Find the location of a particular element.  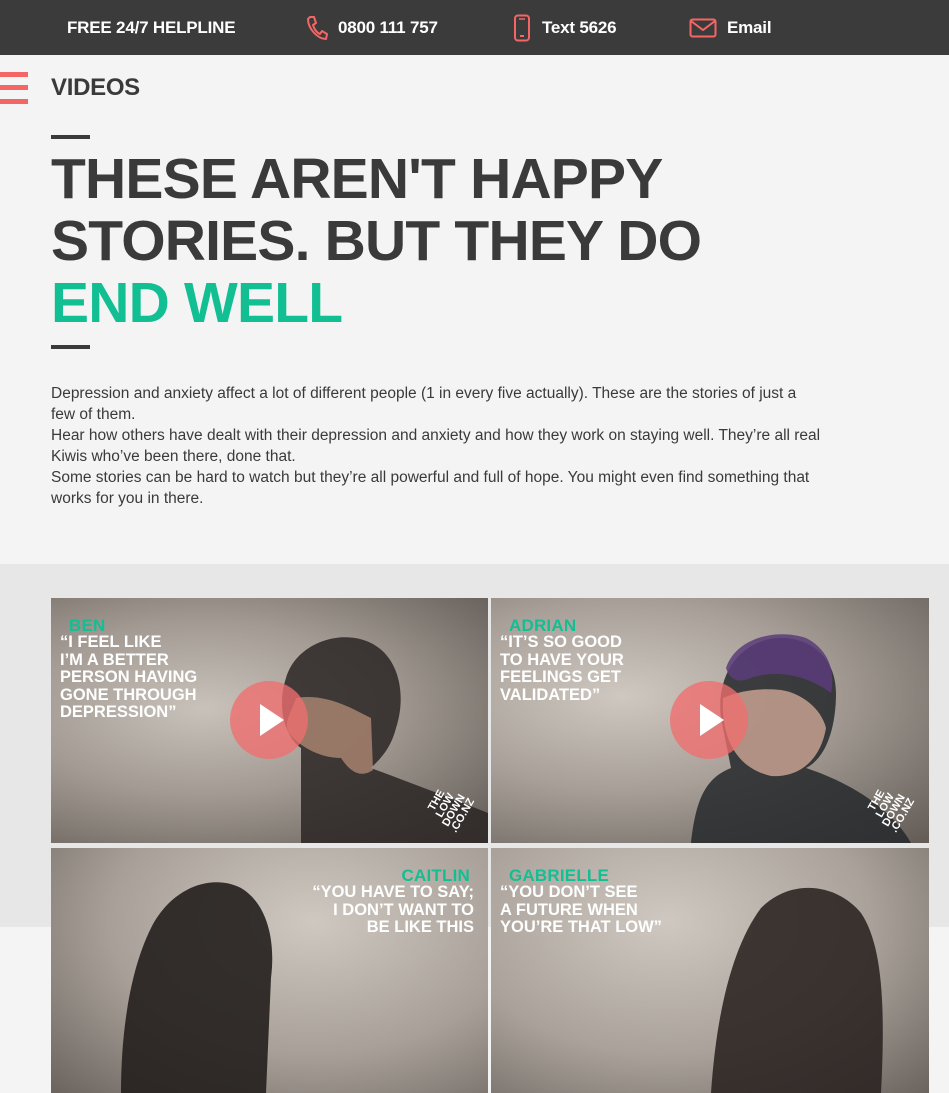

helpline-label: FREE 24/7 HELPLINE is located at coordinates (151, 27).